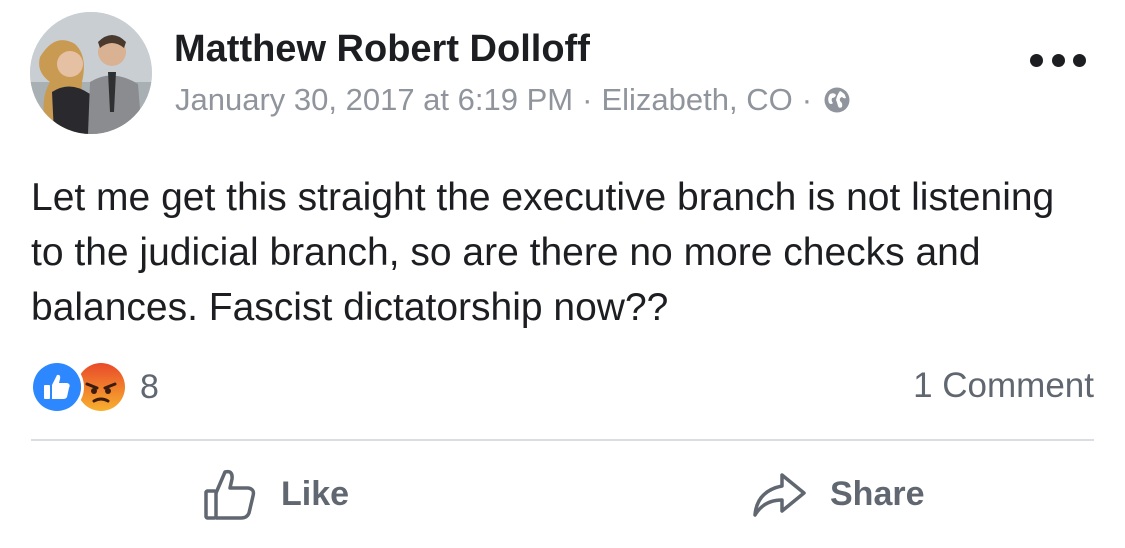 Image resolution: width=1125 pixels, height=548 pixels. Describe the element at coordinates (382, 49) in the screenshot. I see `author-name: Matthew Robert Dolloff` at that location.